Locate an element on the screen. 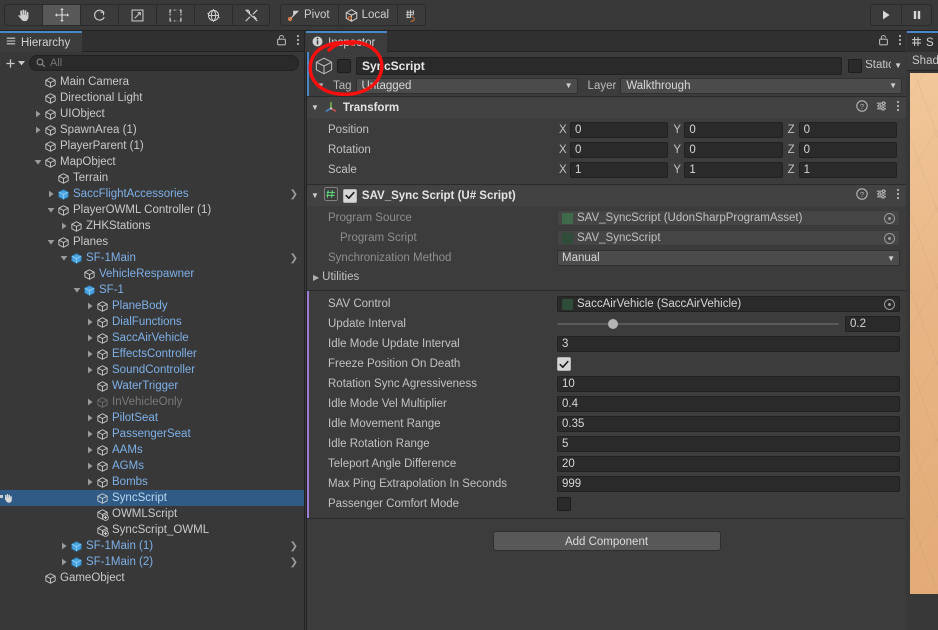 This screenshot has width=938, height=630. hierarchy-item-planes: Planes is located at coordinates (152, 242).